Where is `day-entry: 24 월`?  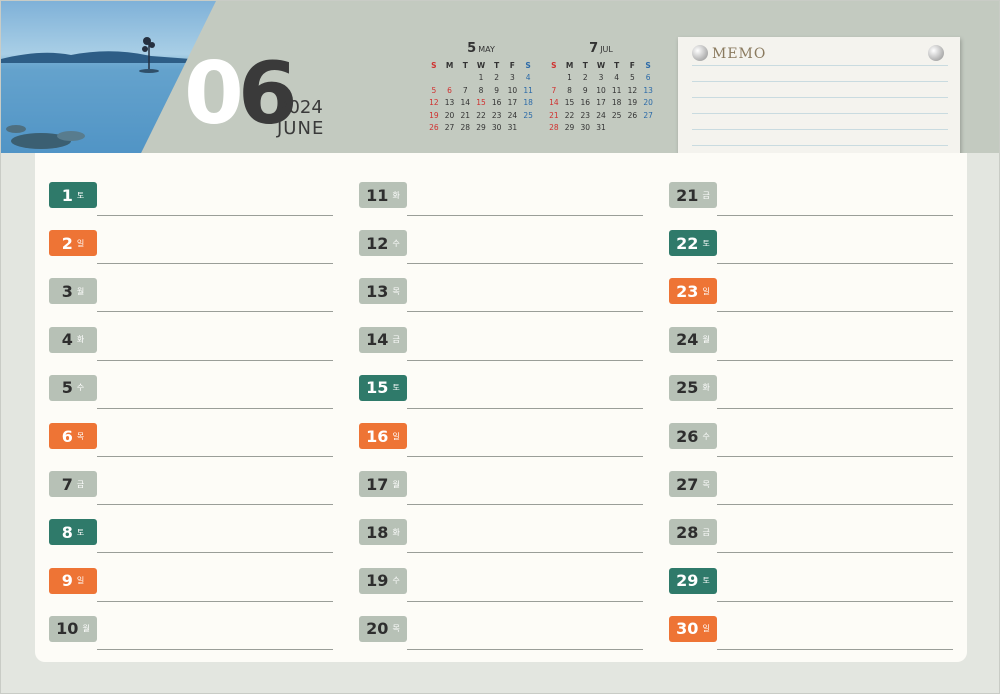 day-entry: 24 월 is located at coordinates (811, 346).